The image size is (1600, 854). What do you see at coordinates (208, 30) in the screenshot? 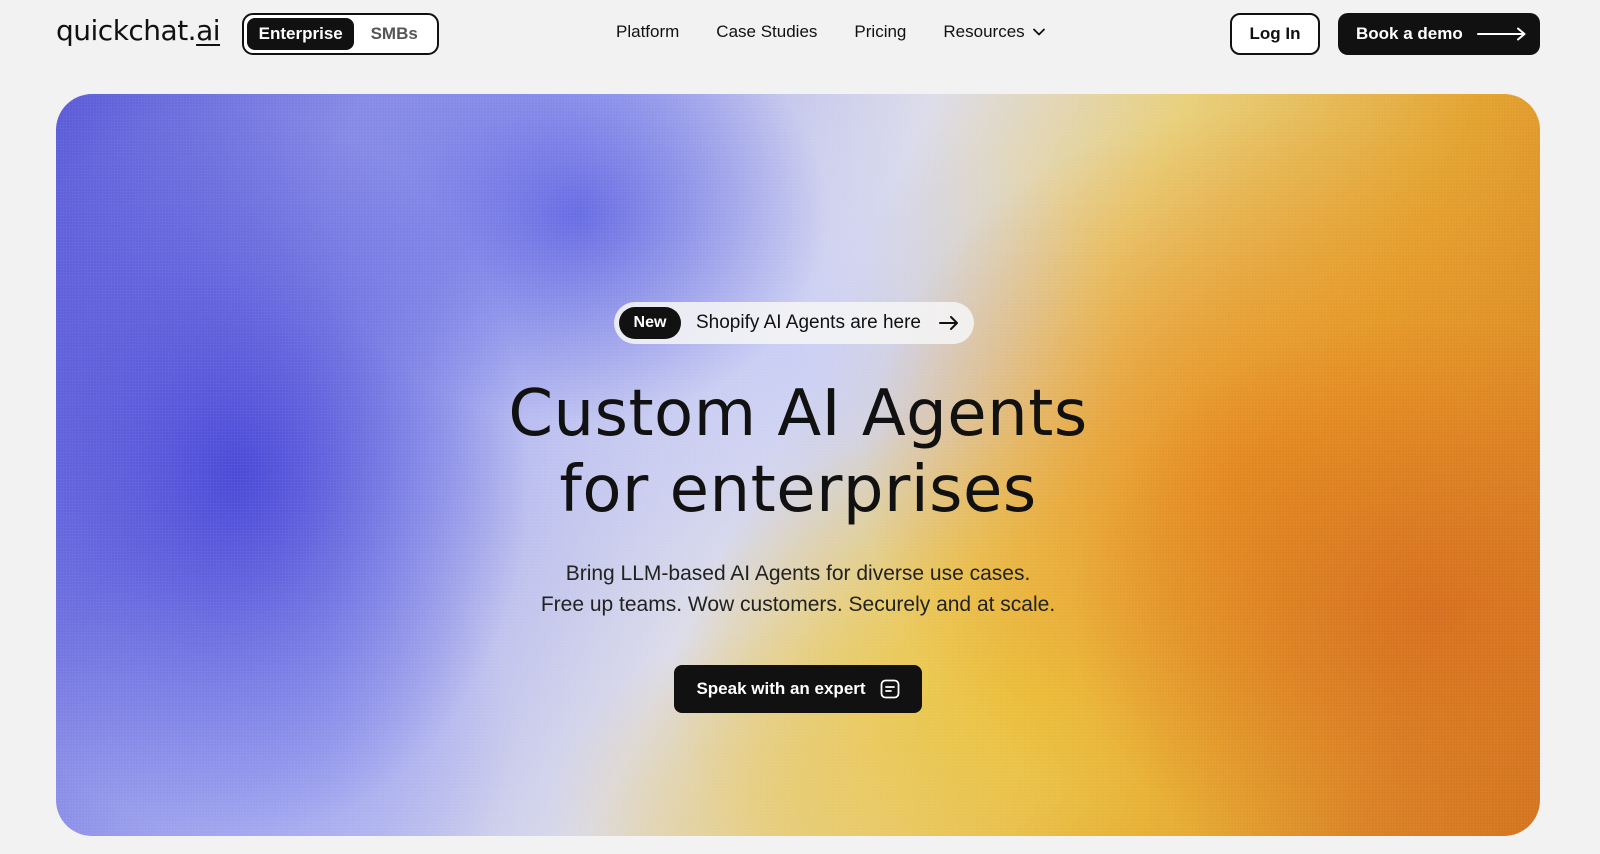
I see `logo-ai-text: ai` at bounding box center [208, 30].